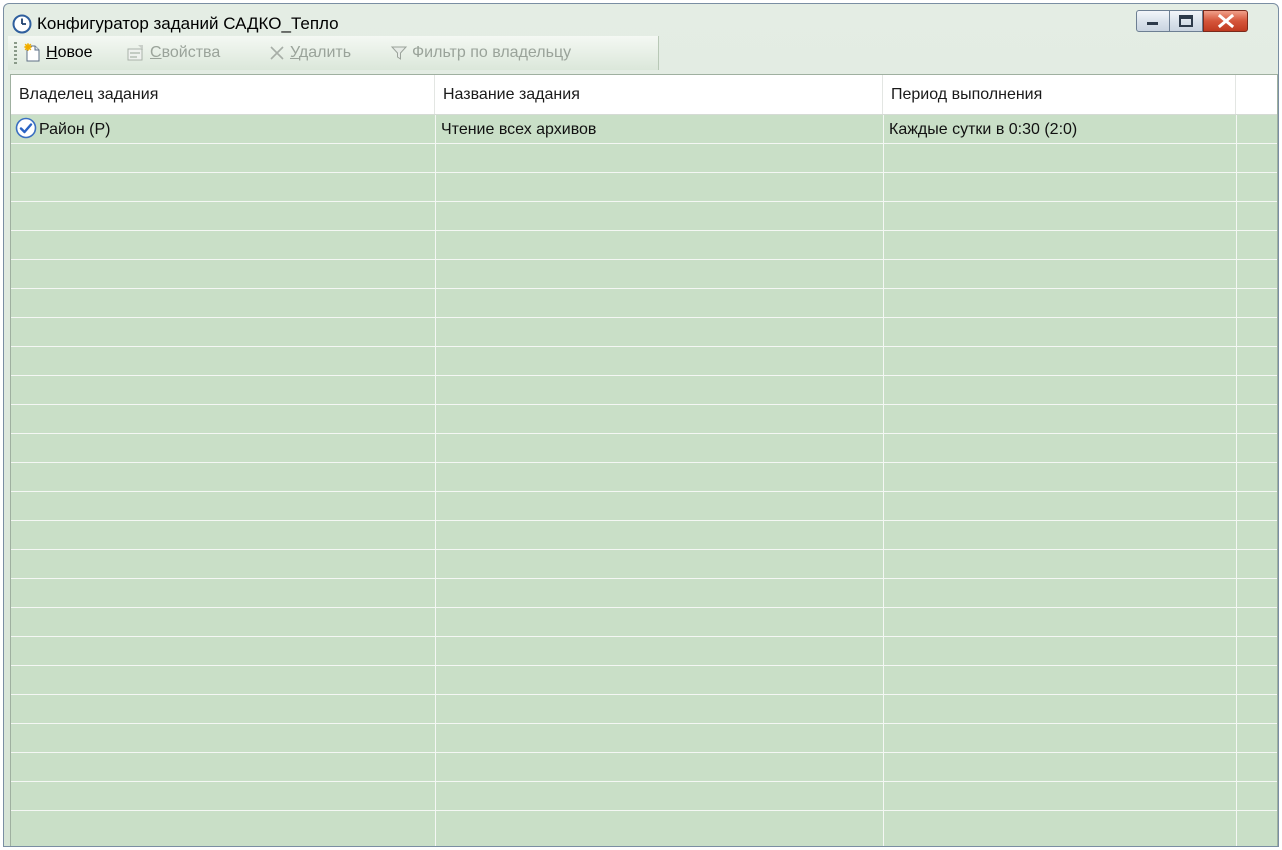  I want to click on column-header-owner: Владелец задания, so click(223, 94).